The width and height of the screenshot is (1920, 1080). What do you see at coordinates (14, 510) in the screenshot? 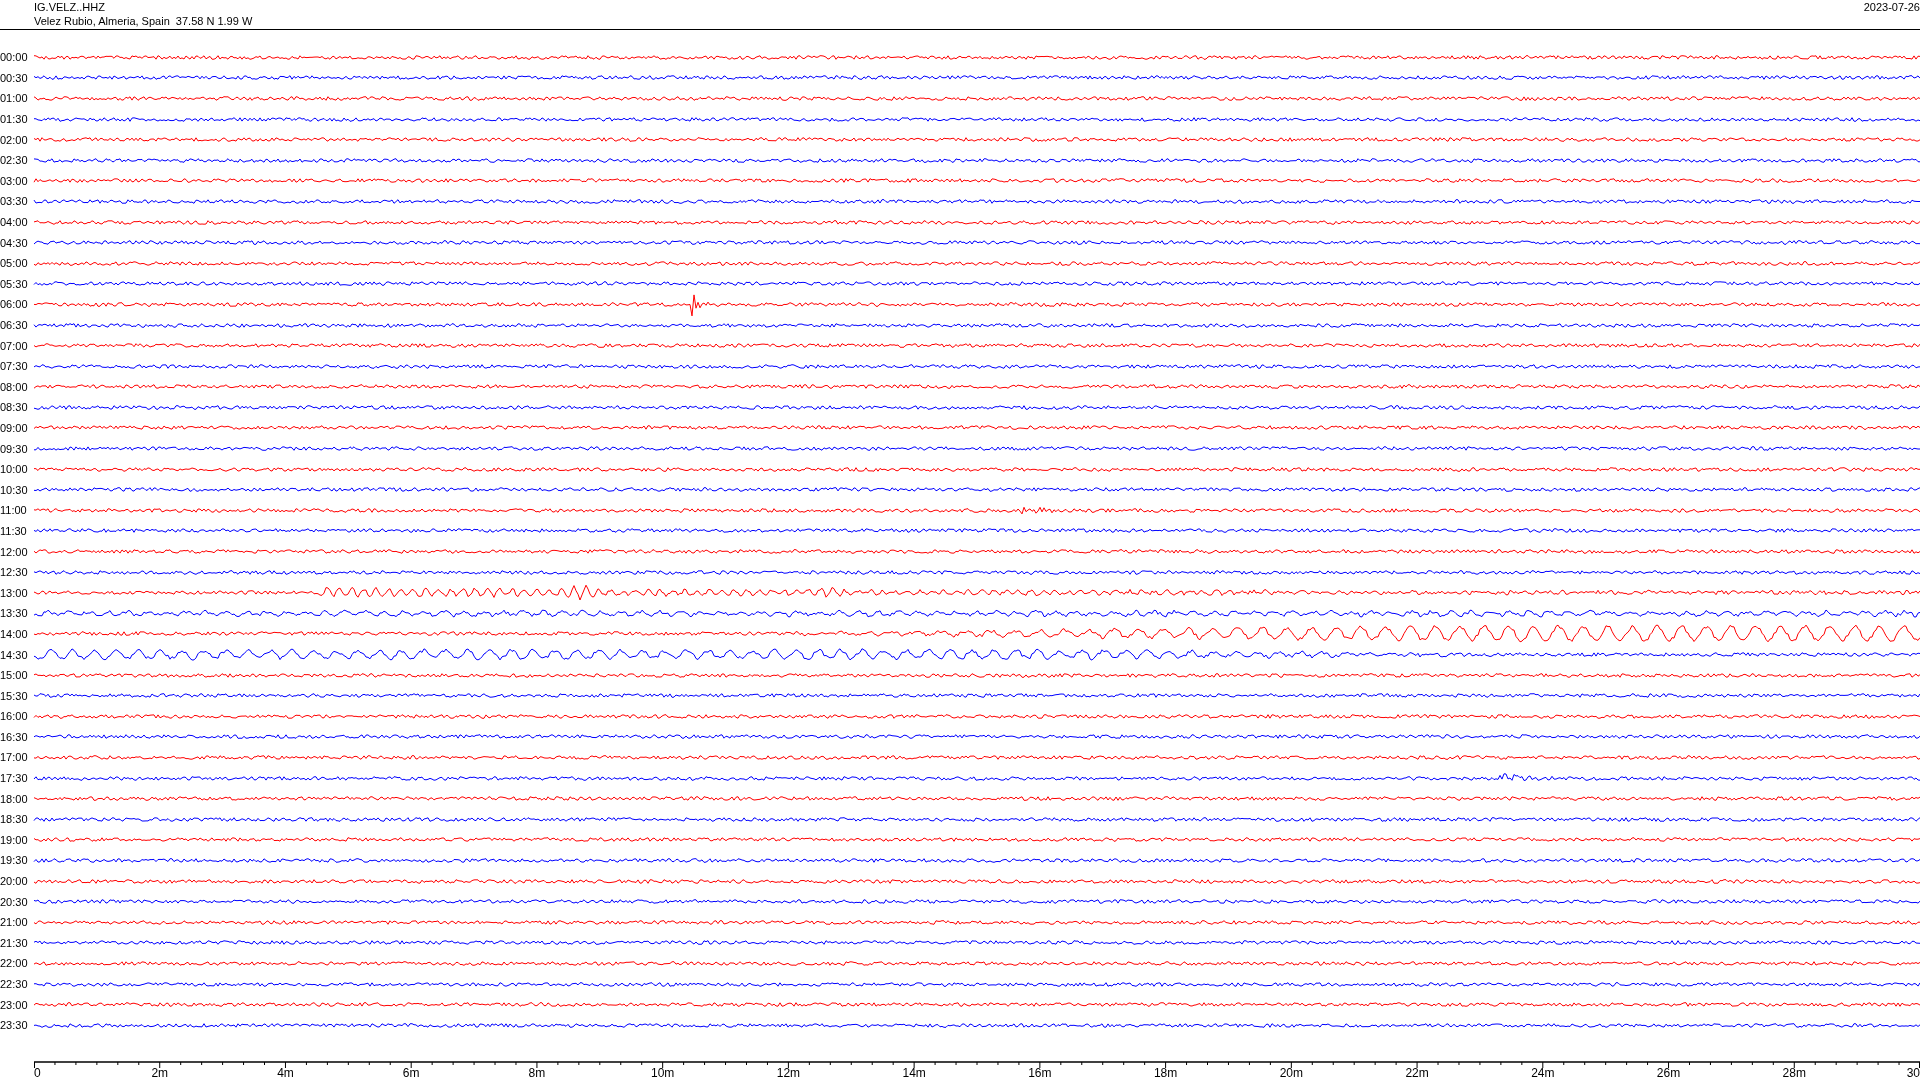
I see `time-label: 11:00` at bounding box center [14, 510].